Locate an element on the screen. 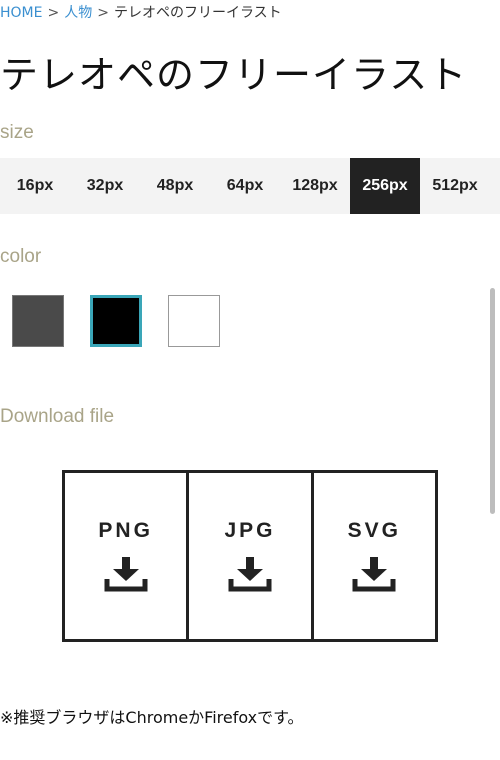 The width and height of the screenshot is (500, 760). color-swatch-white is located at coordinates (194, 321).